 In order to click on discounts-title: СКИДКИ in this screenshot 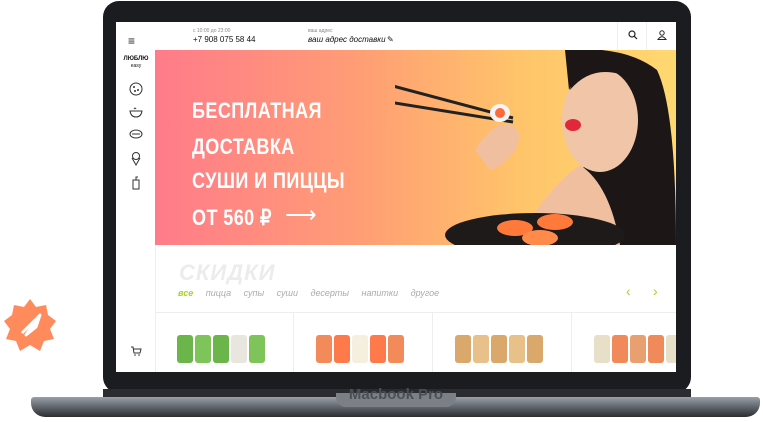, I will do `click(227, 272)`.